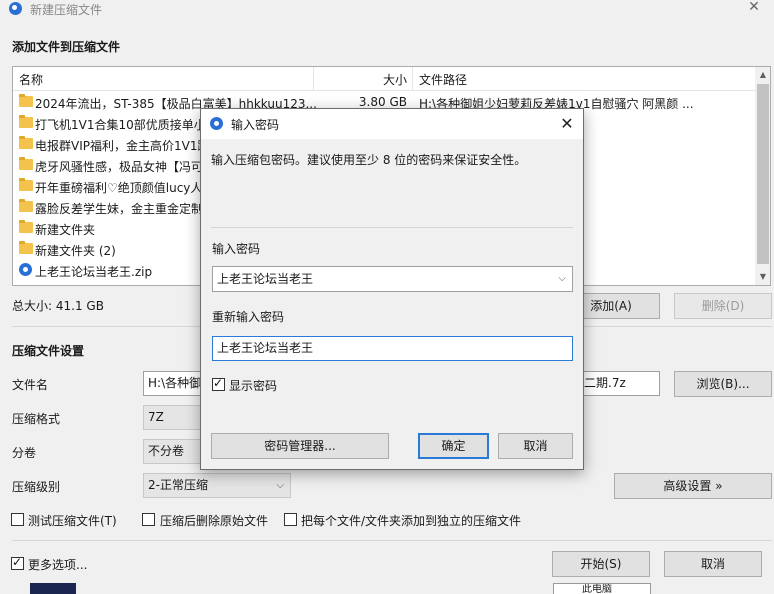 The width and height of the screenshot is (774, 594). What do you see at coordinates (253, 386) in the screenshot?
I see `show-password-label: 显示密码` at bounding box center [253, 386].